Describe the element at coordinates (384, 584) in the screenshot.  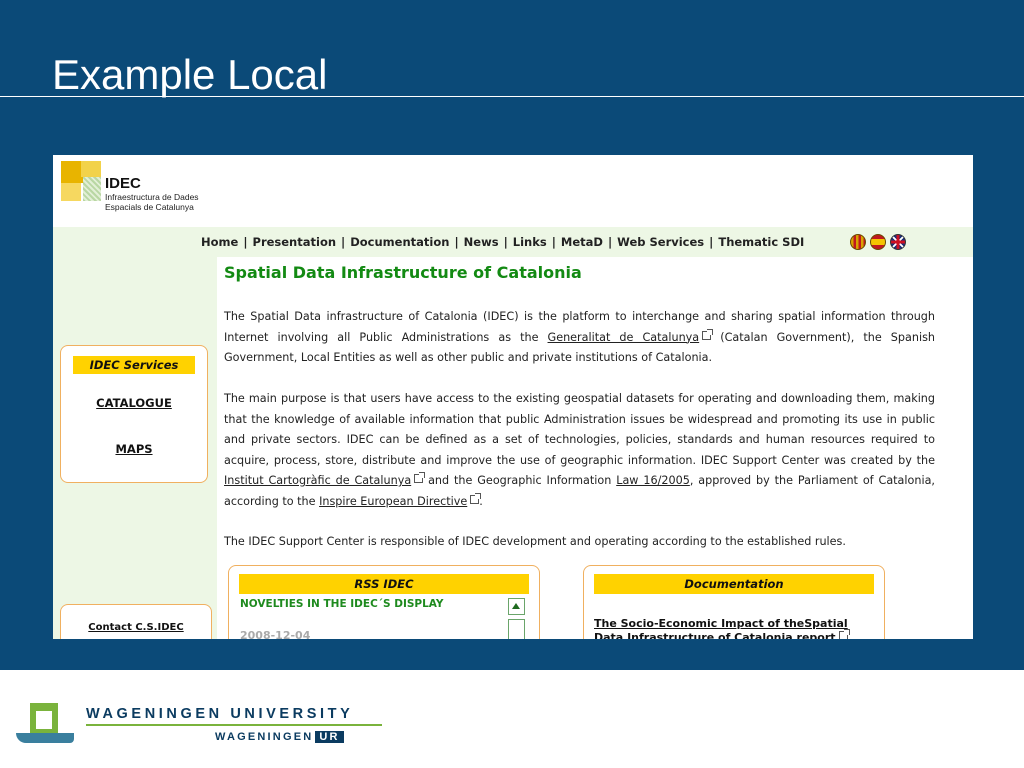
I see `rss-title: RSS IDEC` at that location.